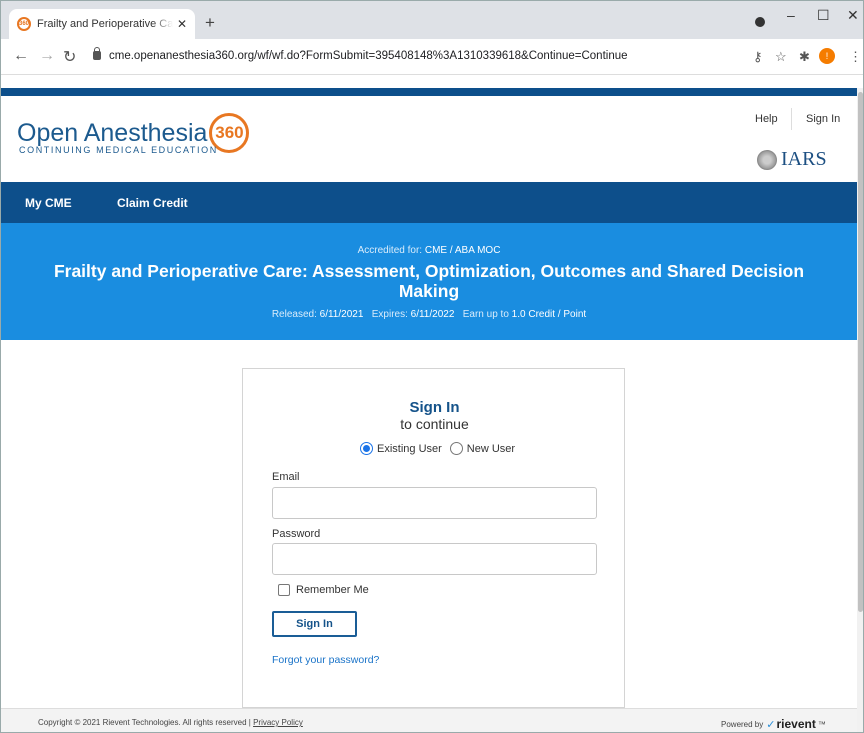 Image resolution: width=864 pixels, height=733 pixels. What do you see at coordinates (409, 449) in the screenshot?
I see `existing-user-label: Existing User` at bounding box center [409, 449].